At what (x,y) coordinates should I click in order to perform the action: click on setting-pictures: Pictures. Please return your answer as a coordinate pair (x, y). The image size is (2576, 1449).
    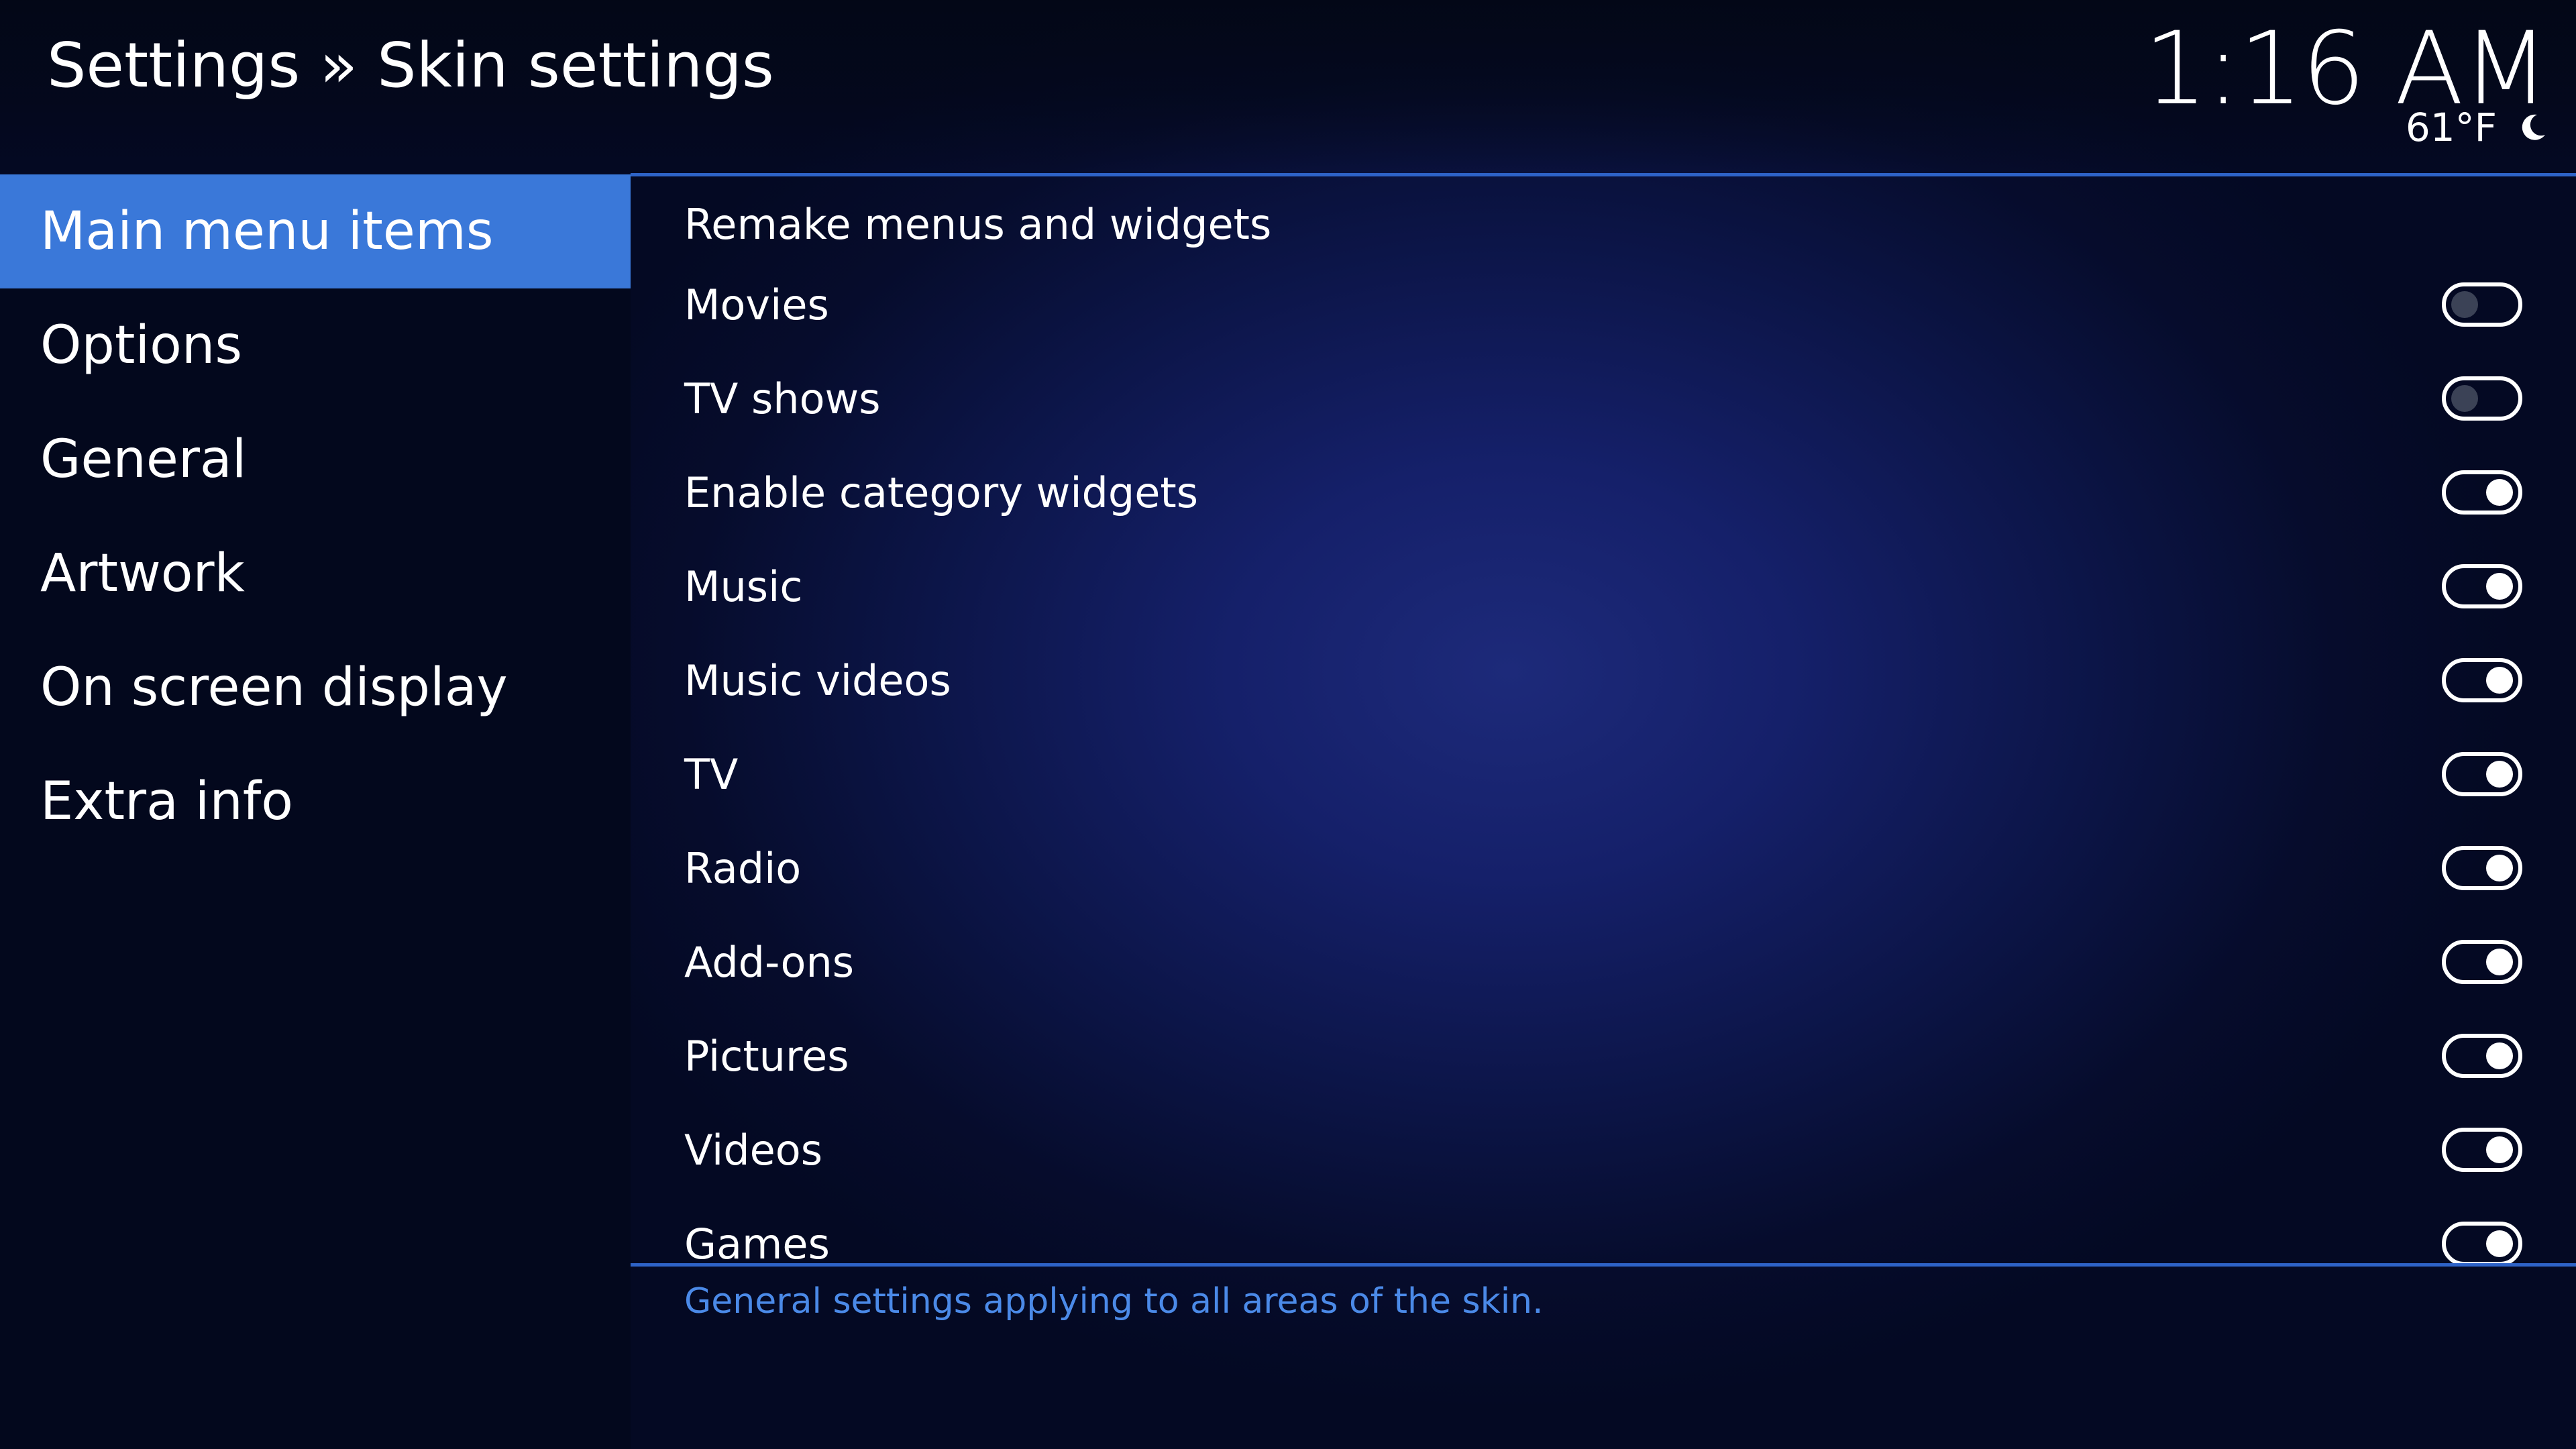
    Looking at the image, I should click on (1603, 1056).